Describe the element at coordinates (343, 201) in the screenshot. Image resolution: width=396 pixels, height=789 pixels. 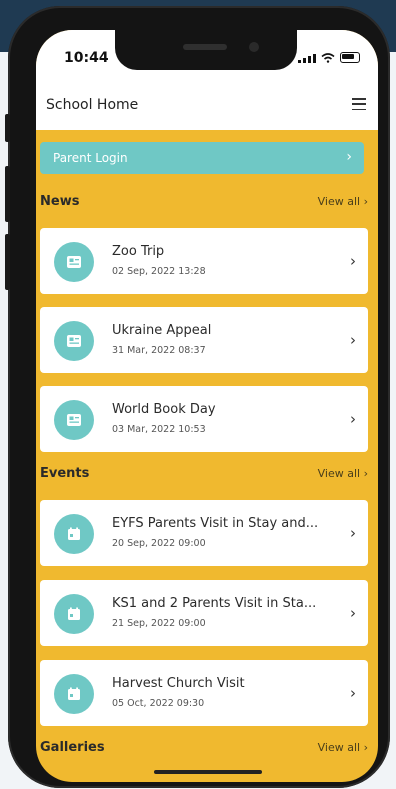
I see `news-view-all-link: View all ›` at that location.